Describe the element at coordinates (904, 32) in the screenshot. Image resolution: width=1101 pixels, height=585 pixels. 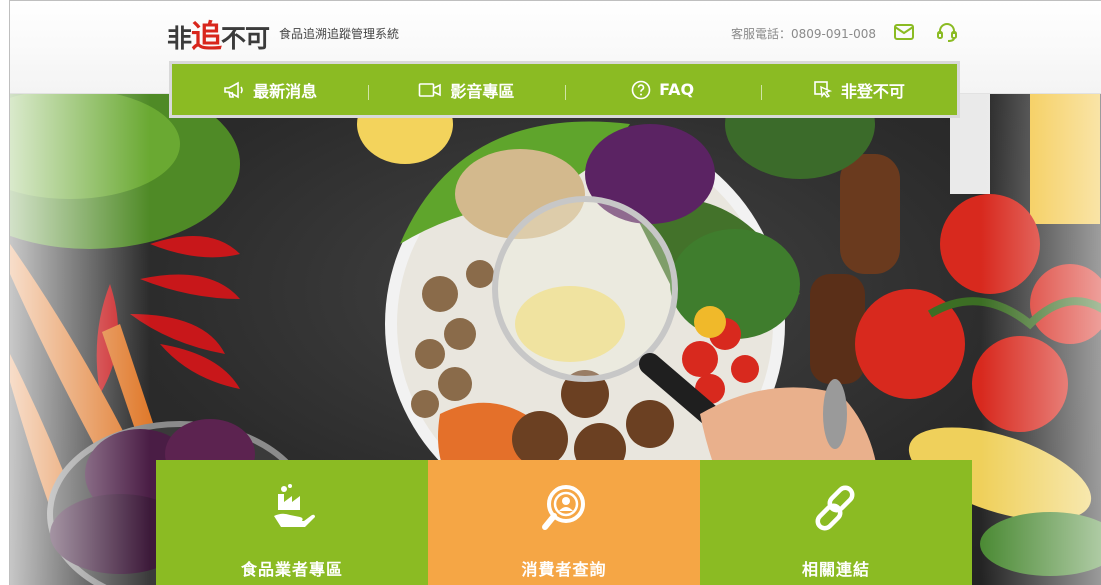
I see `mail-icon` at that location.